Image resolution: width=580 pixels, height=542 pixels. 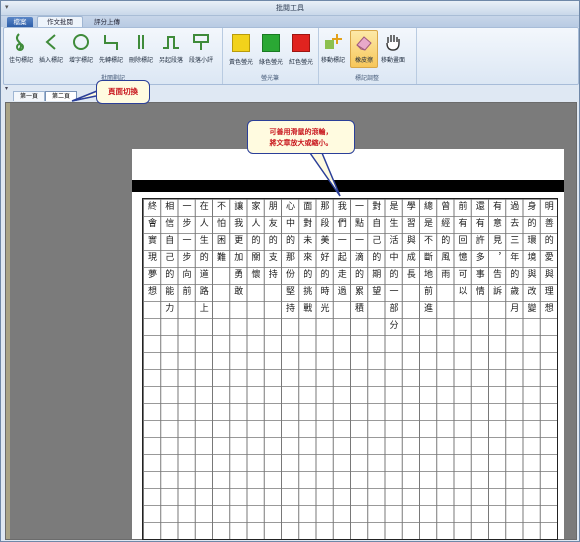 I want to click on handwriting-column: 身的環境與改變, so click(x=530, y=260).